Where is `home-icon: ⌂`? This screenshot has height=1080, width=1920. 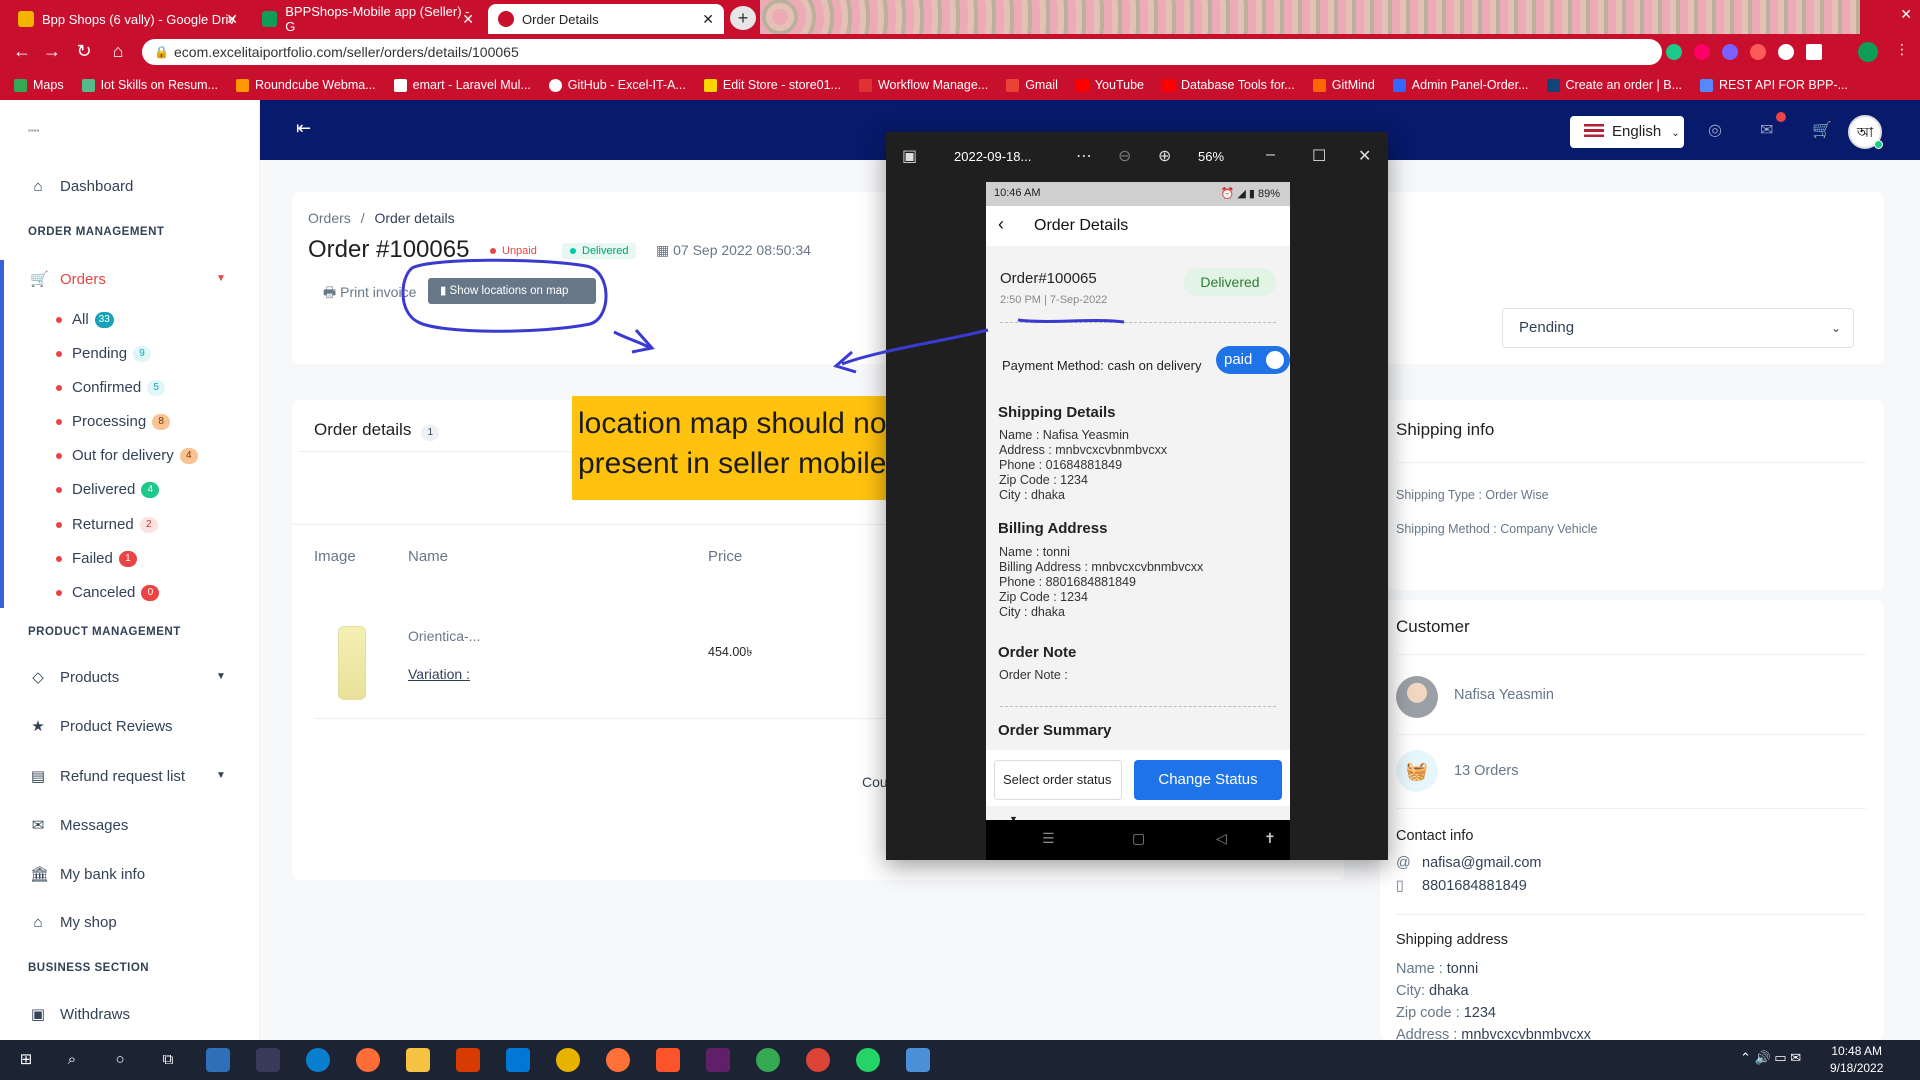 home-icon: ⌂ is located at coordinates (118, 51).